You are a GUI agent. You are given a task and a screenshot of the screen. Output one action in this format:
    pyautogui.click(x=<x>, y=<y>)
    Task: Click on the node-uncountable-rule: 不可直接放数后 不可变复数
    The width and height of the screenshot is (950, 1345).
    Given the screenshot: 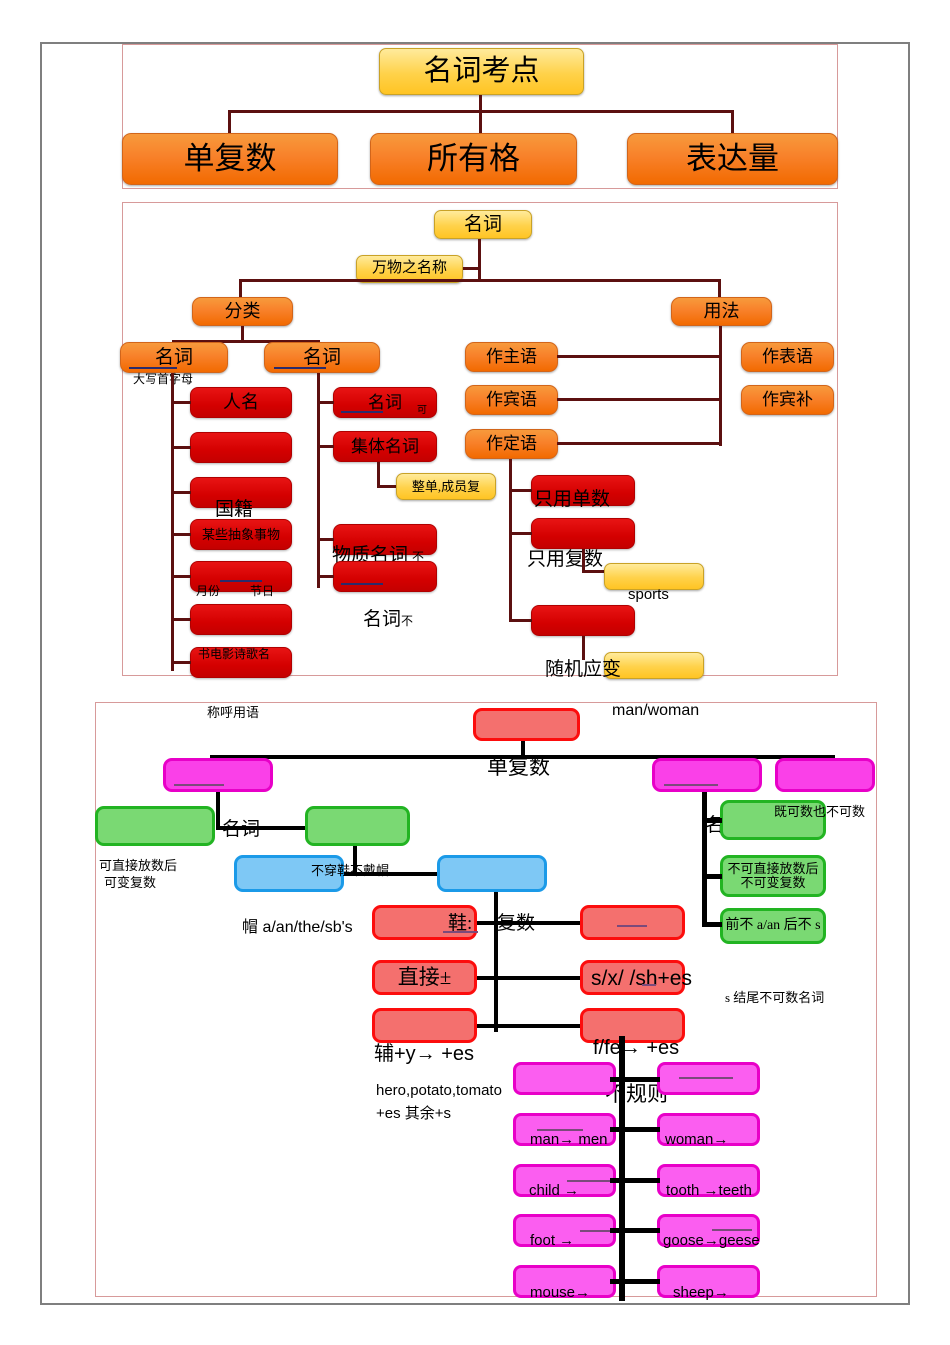 What is the action you would take?
    pyautogui.click(x=773, y=876)
    